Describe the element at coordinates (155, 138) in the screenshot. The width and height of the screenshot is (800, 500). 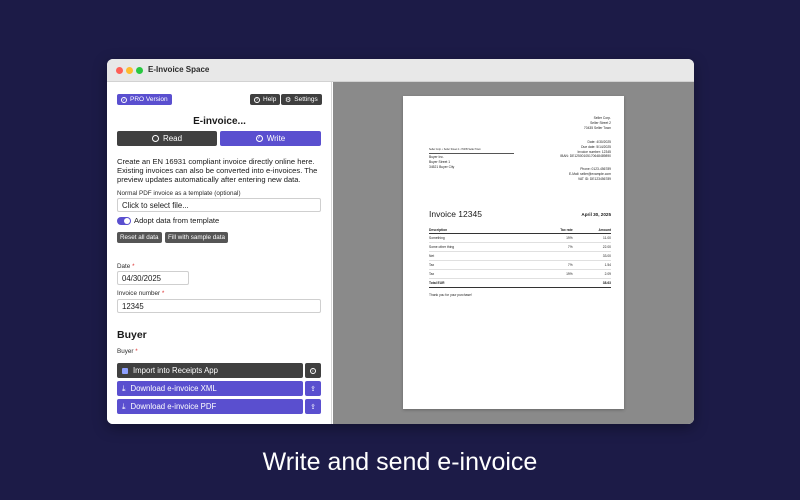
I see `circle-icon` at that location.